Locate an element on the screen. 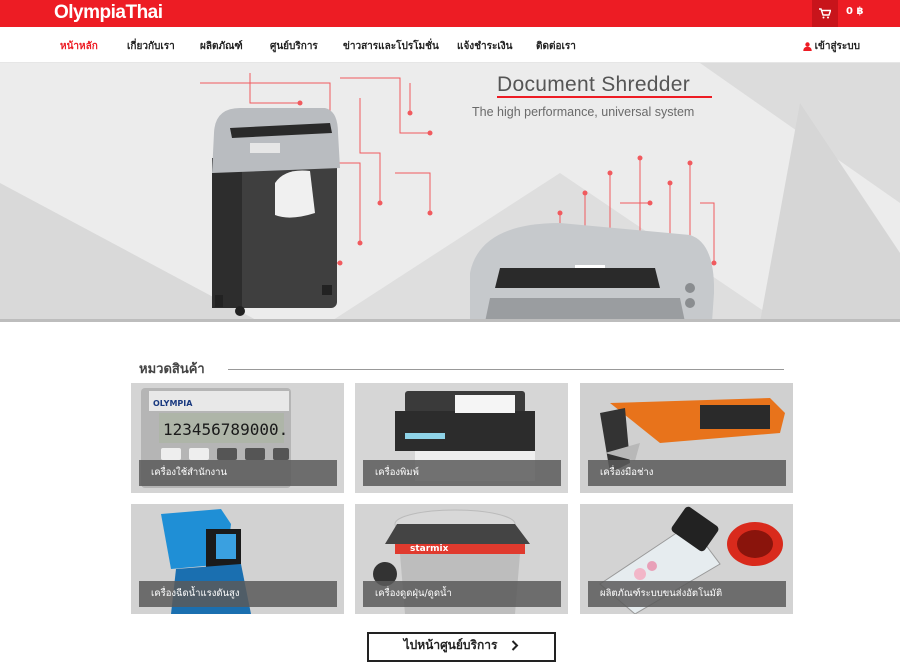  category-card-vacuums: starmix เครื่องดูดฝุ่น/ดูดน้ำ is located at coordinates (461, 559).